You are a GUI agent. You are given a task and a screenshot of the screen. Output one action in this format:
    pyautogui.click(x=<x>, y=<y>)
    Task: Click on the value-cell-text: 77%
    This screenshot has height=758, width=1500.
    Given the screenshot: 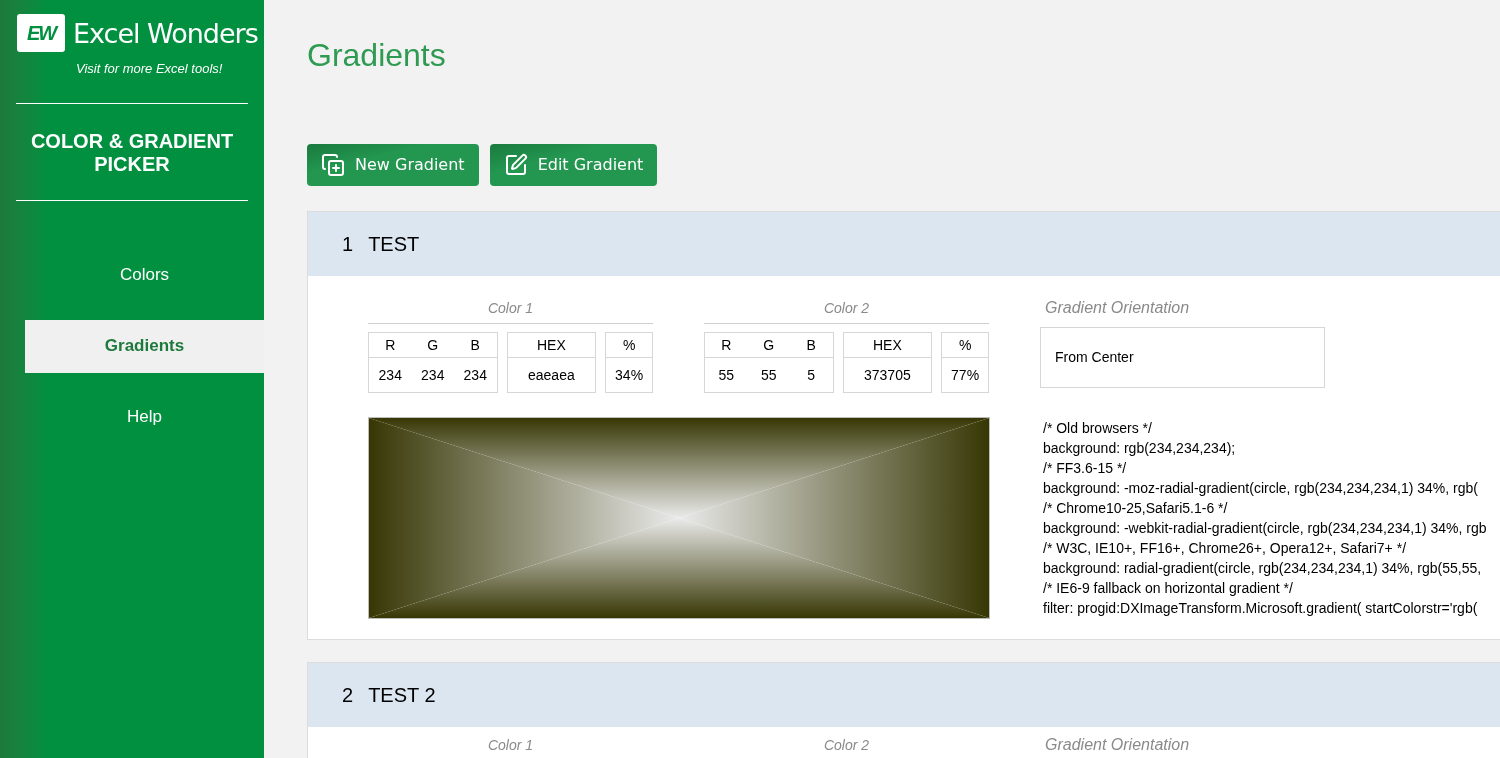 What is the action you would take?
    pyautogui.click(x=965, y=375)
    